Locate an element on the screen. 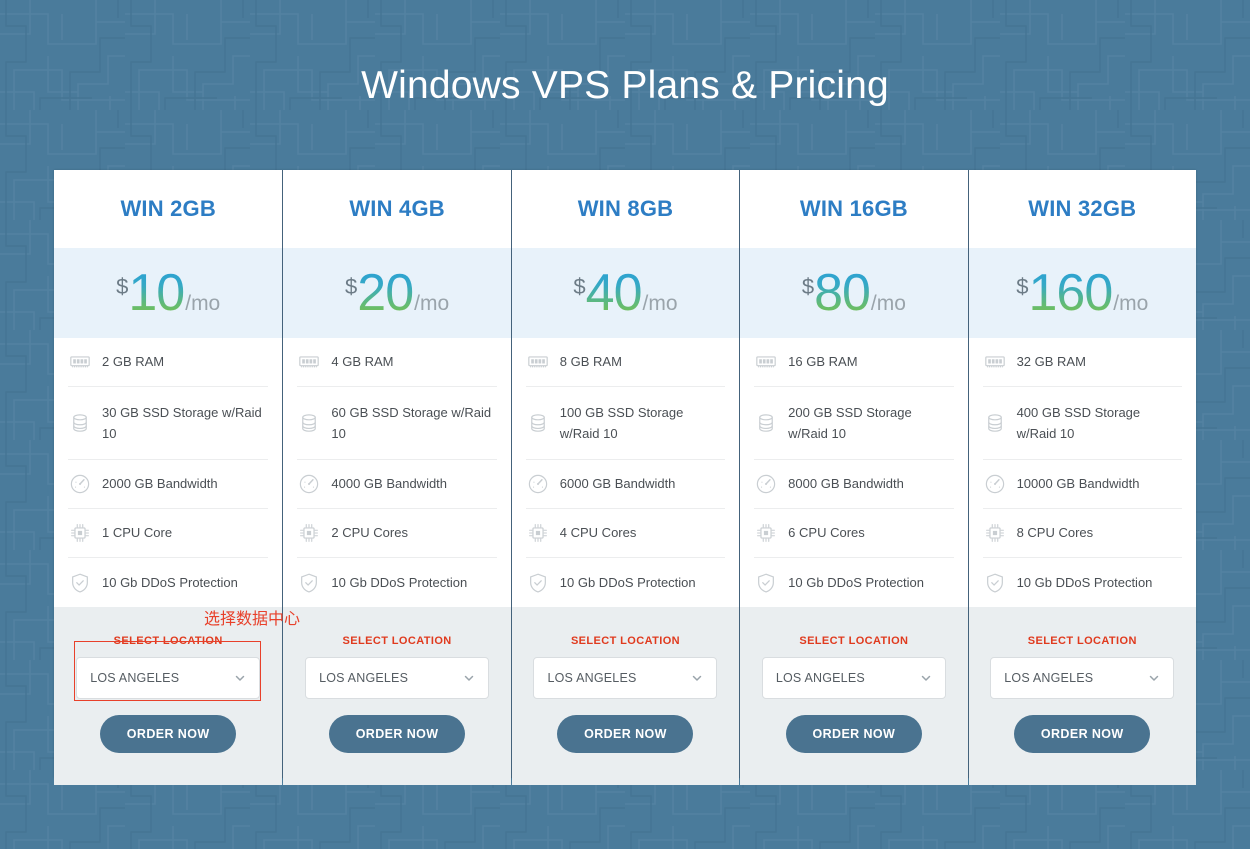 The image size is (1250, 849). plan-feature-text: 6000 GB Bandwidth is located at coordinates (617, 484).